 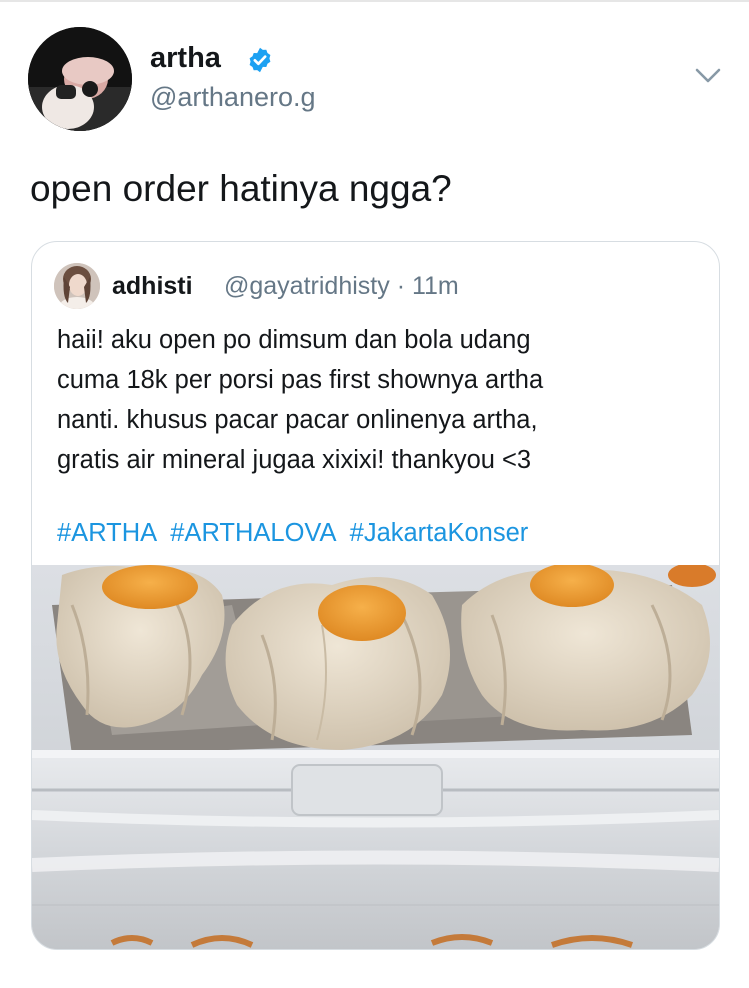 I want to click on chevron-down-icon, so click(x=708, y=76).